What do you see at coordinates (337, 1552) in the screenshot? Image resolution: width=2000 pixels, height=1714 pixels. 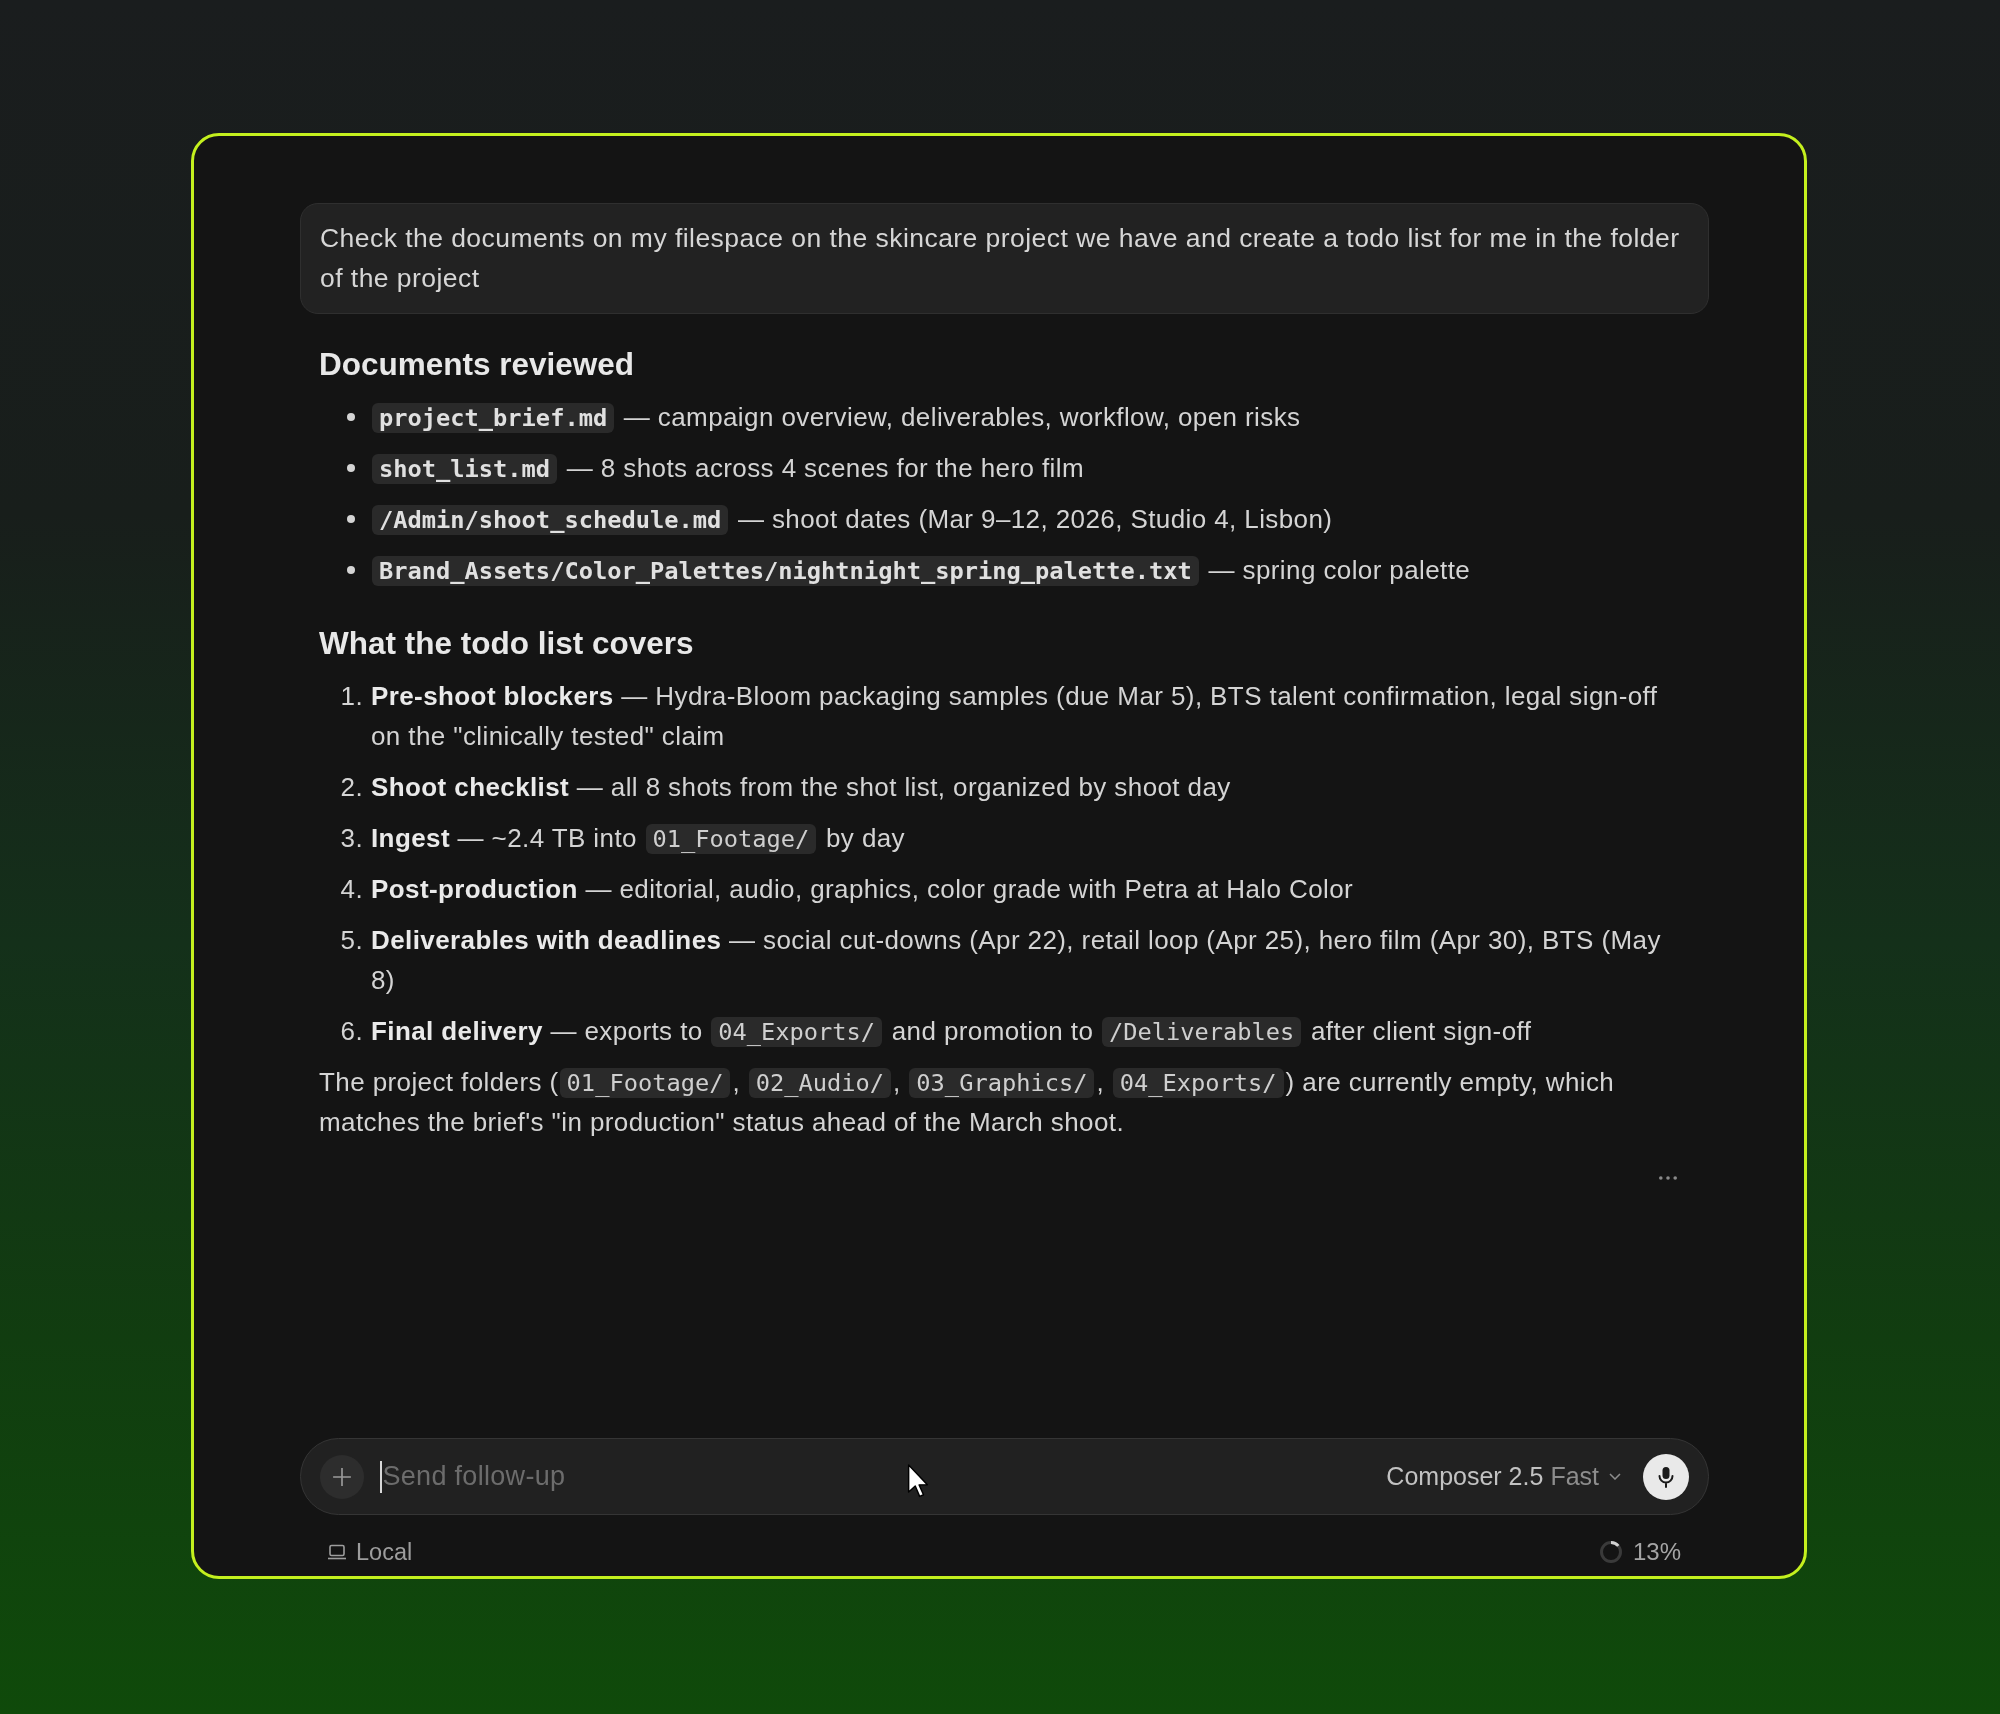 I see `laptop-icon` at bounding box center [337, 1552].